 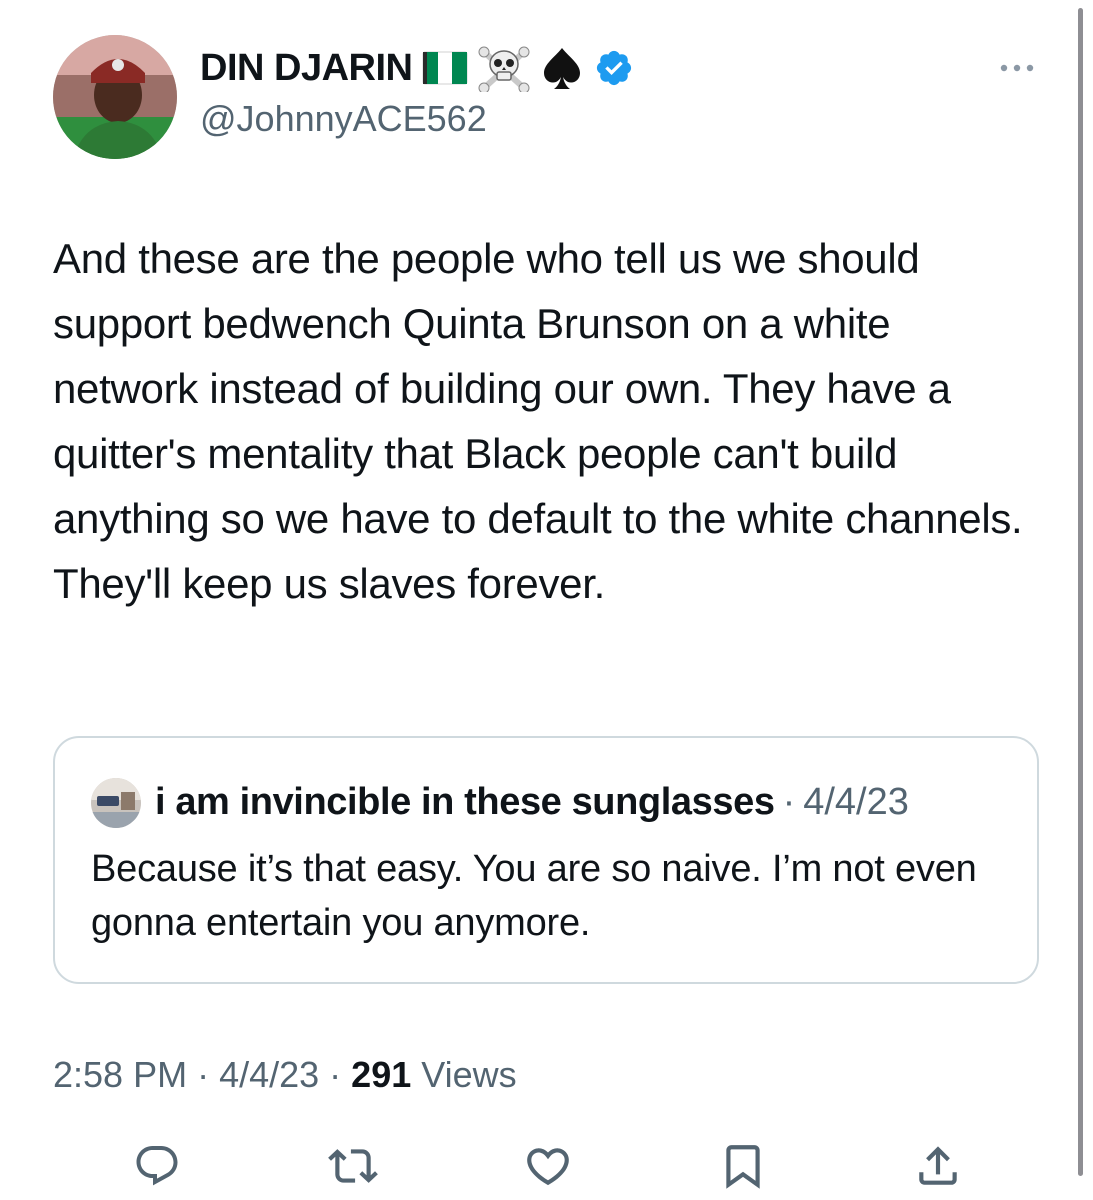 I want to click on share-icon, so click(x=938, y=1166).